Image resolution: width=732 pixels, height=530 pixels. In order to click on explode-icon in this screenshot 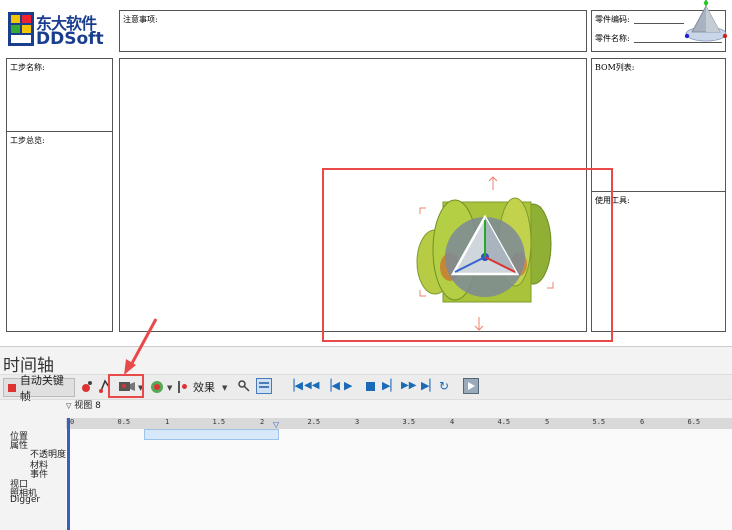, I will do `click(157, 386)`.